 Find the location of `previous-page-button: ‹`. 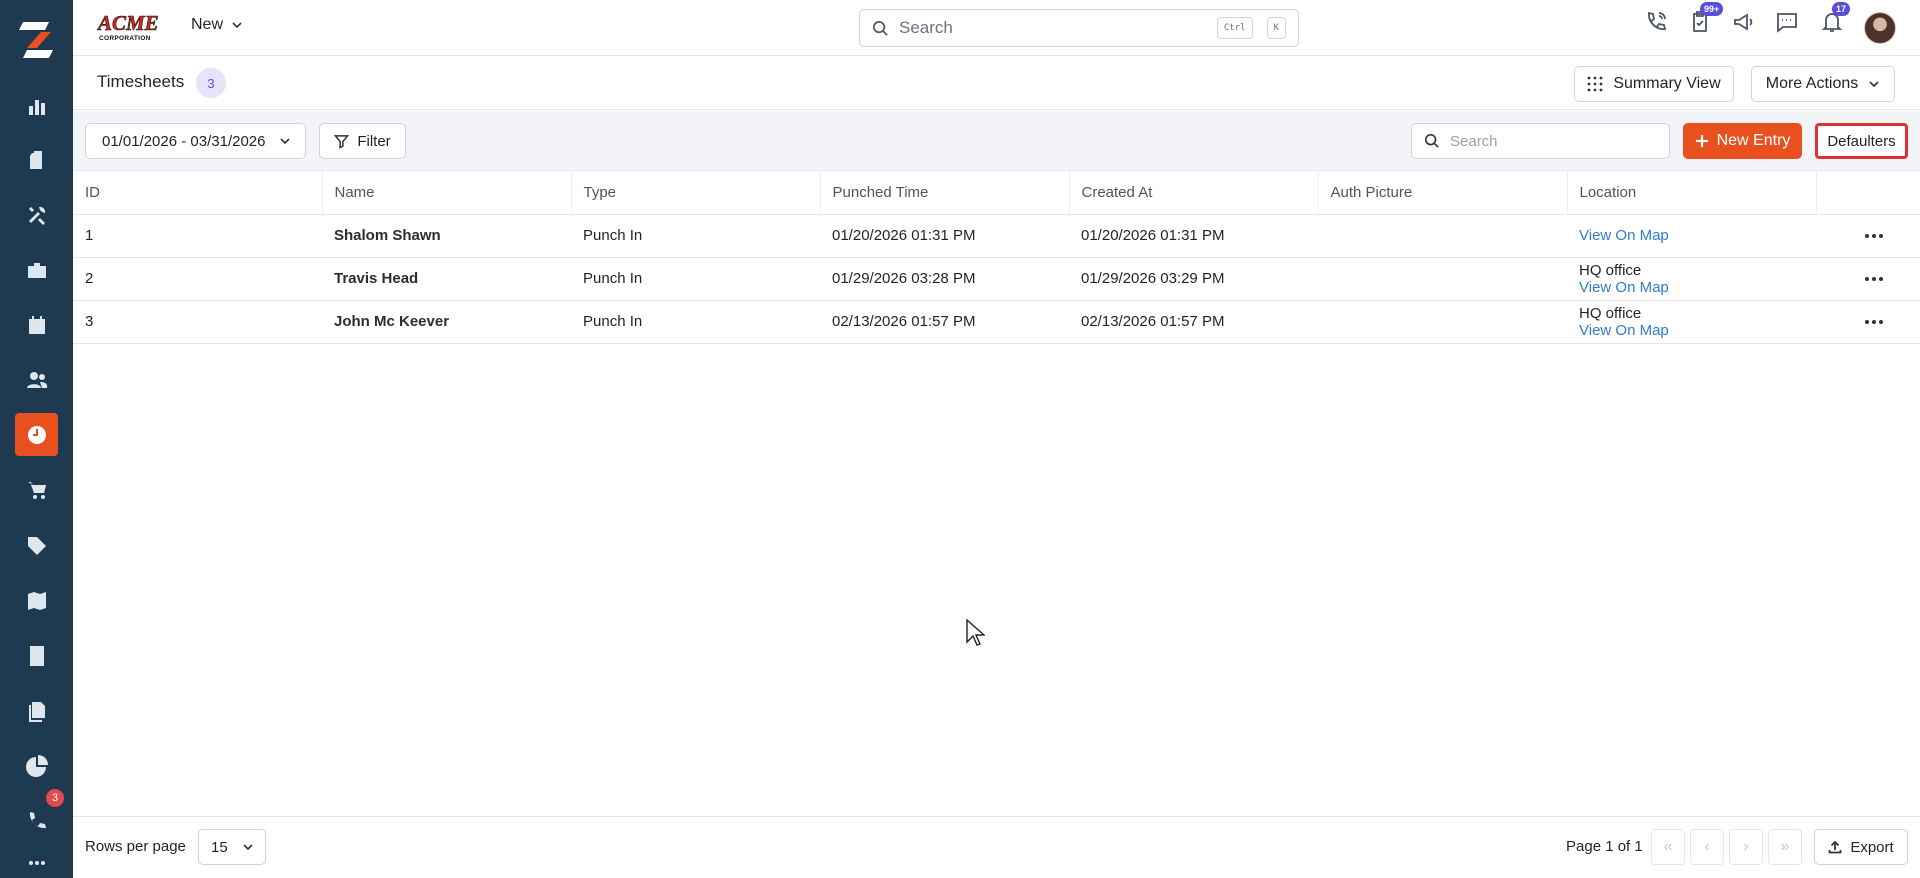

previous-page-button: ‹ is located at coordinates (1707, 847).